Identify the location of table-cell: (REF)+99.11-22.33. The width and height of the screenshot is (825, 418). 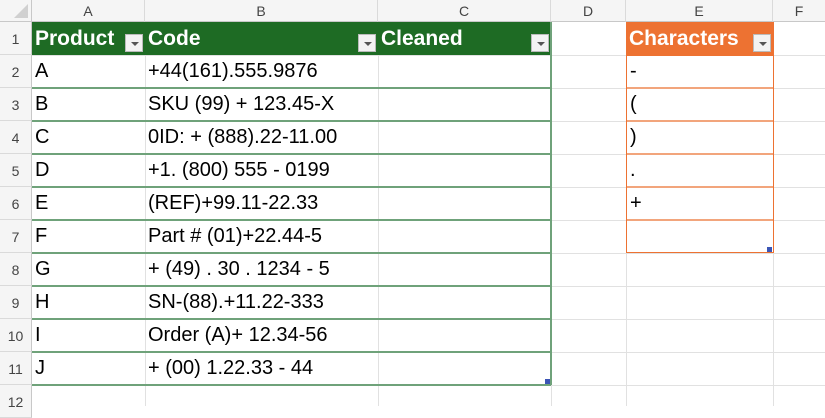
(261, 203).